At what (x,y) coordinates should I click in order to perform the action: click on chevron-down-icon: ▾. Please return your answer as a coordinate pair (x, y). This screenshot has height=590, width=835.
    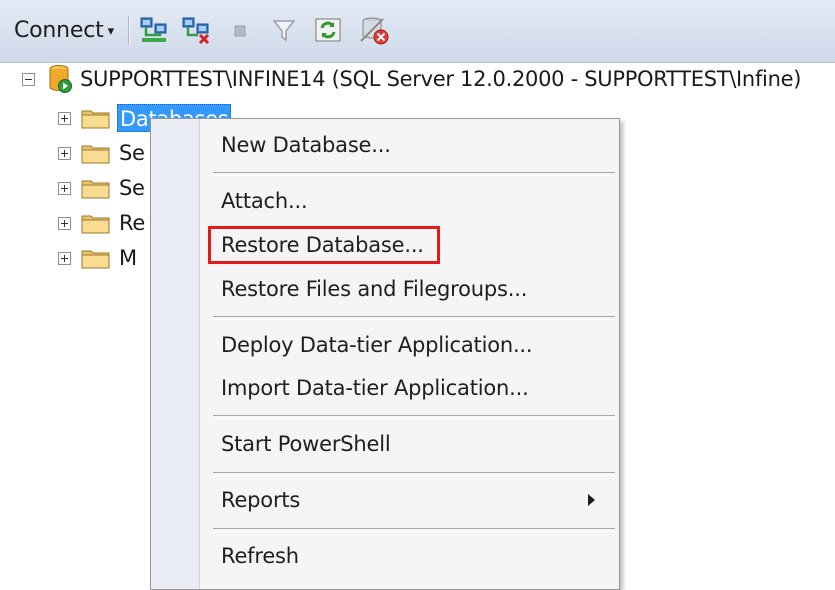
    Looking at the image, I should click on (111, 31).